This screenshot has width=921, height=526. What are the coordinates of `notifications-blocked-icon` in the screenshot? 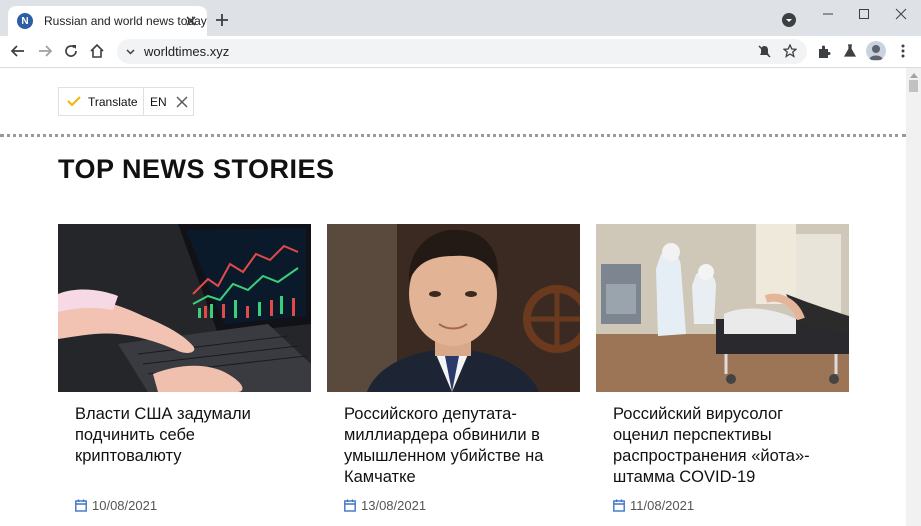 It's located at (764, 51).